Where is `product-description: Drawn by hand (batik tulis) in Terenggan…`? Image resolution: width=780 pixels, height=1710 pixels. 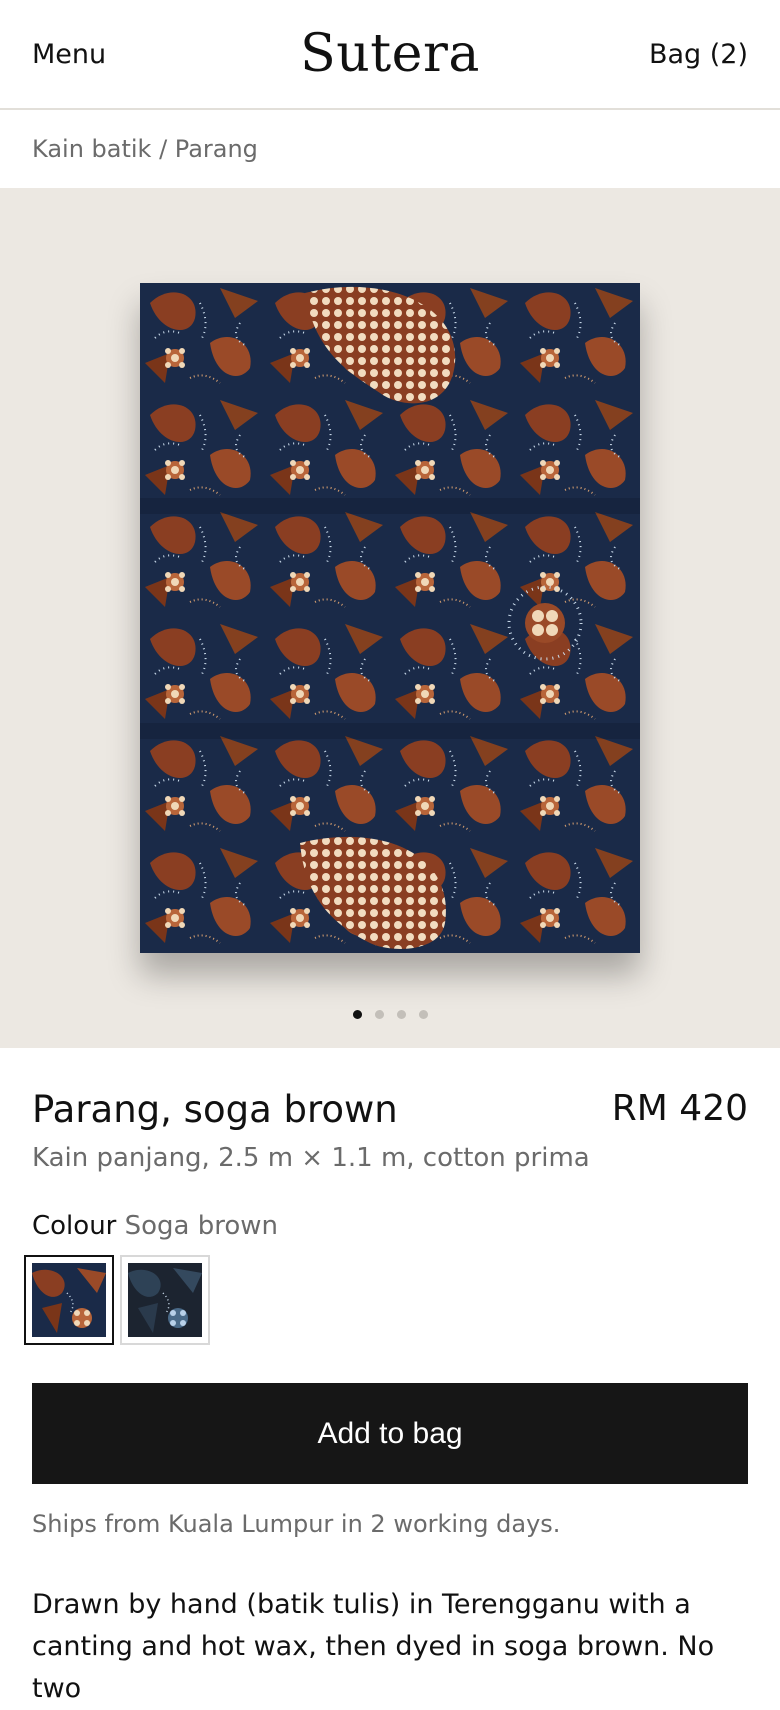
product-description: Drawn by hand (batik tulis) in Terenggan… is located at coordinates (373, 1646).